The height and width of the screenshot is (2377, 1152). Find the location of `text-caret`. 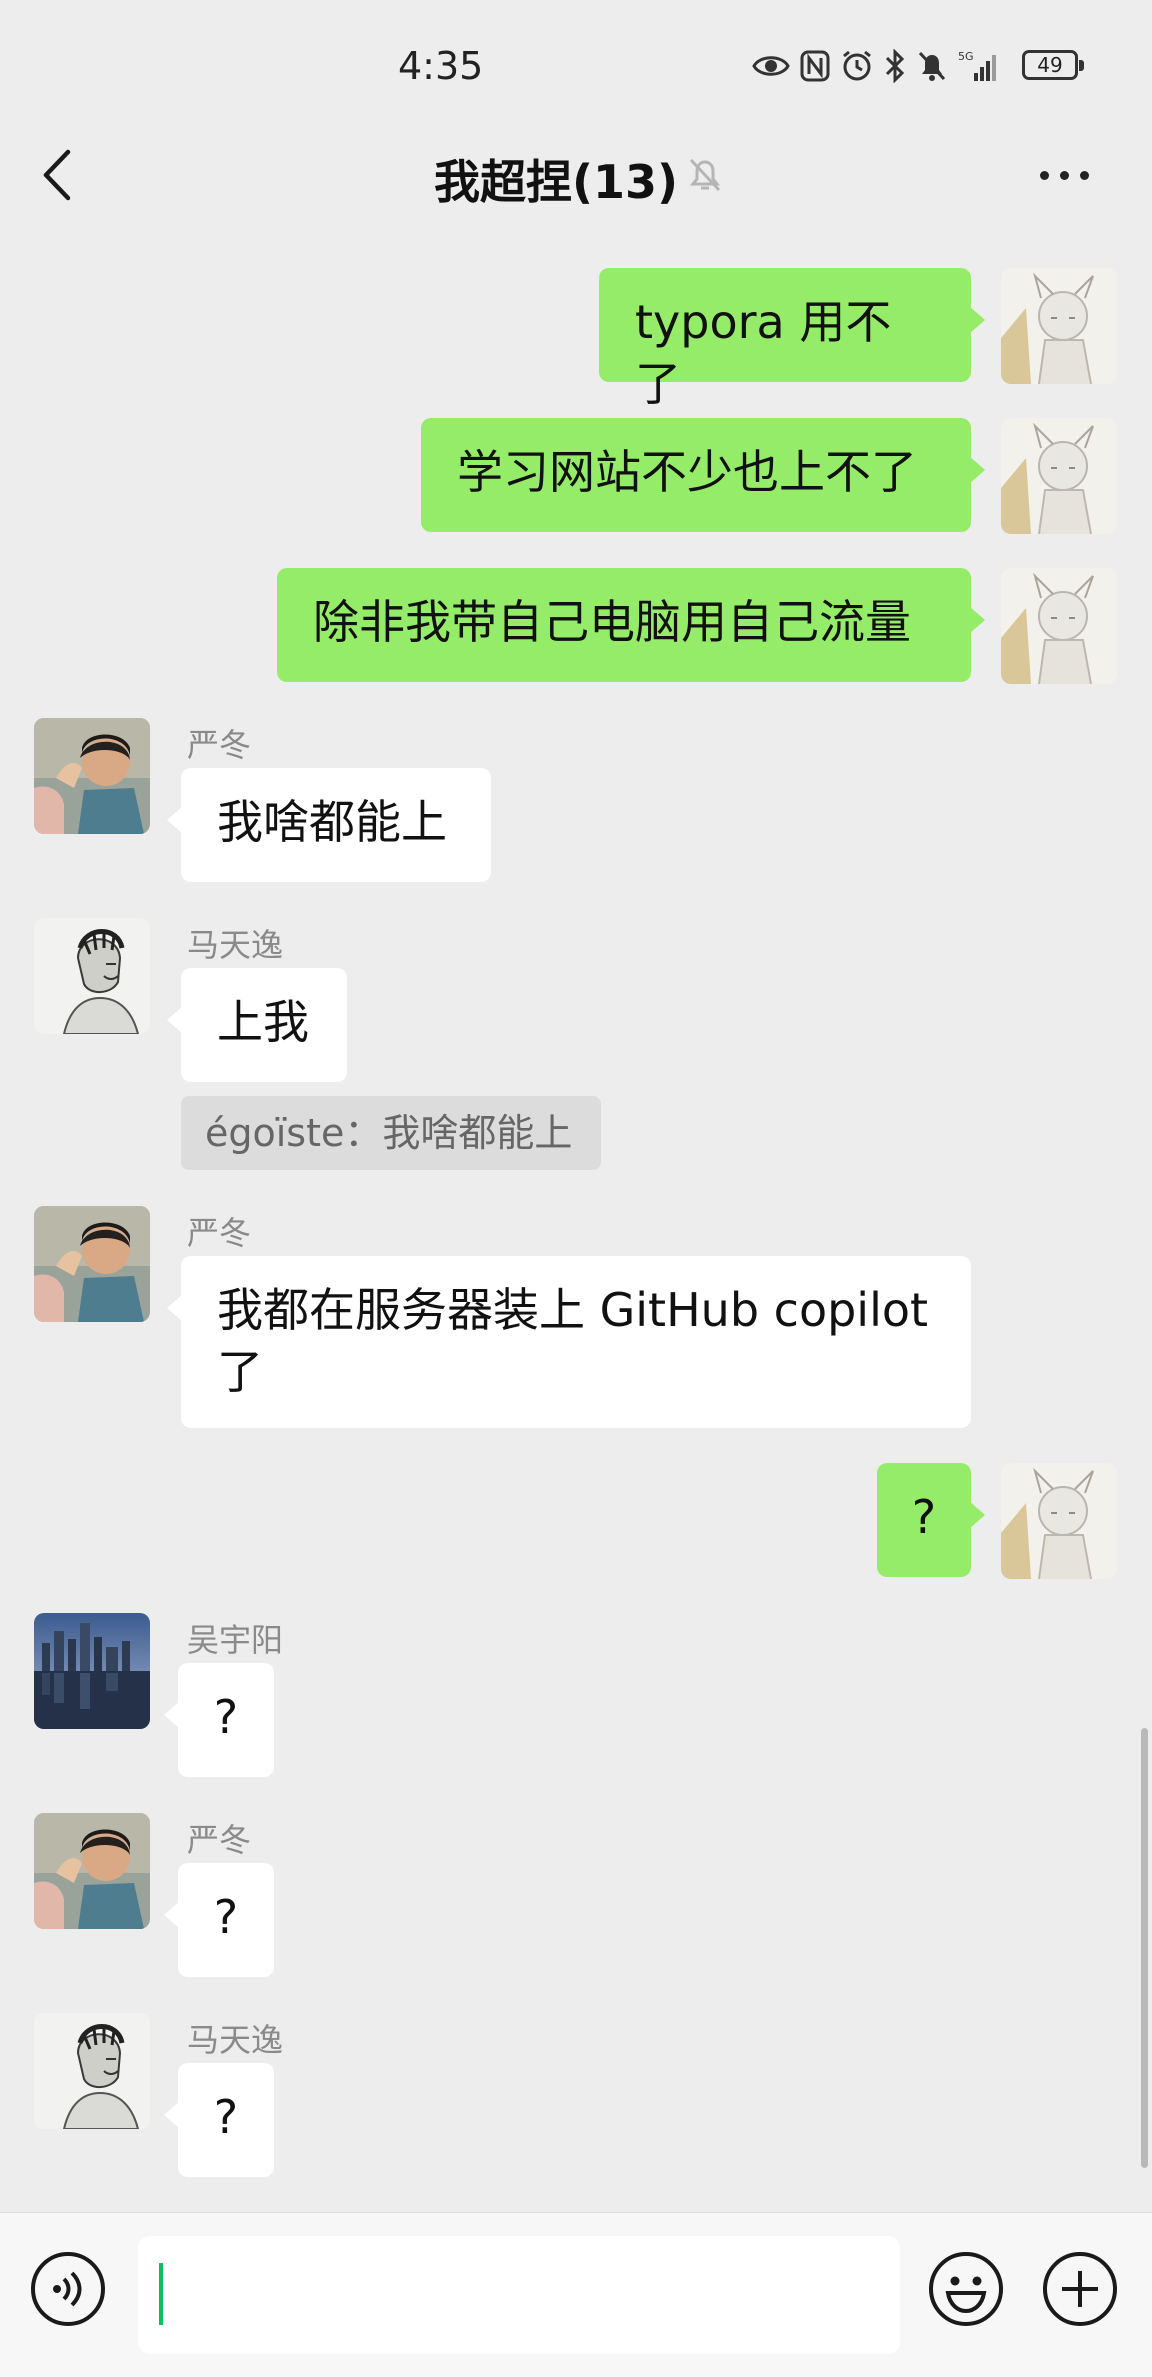

text-caret is located at coordinates (161, 2294).